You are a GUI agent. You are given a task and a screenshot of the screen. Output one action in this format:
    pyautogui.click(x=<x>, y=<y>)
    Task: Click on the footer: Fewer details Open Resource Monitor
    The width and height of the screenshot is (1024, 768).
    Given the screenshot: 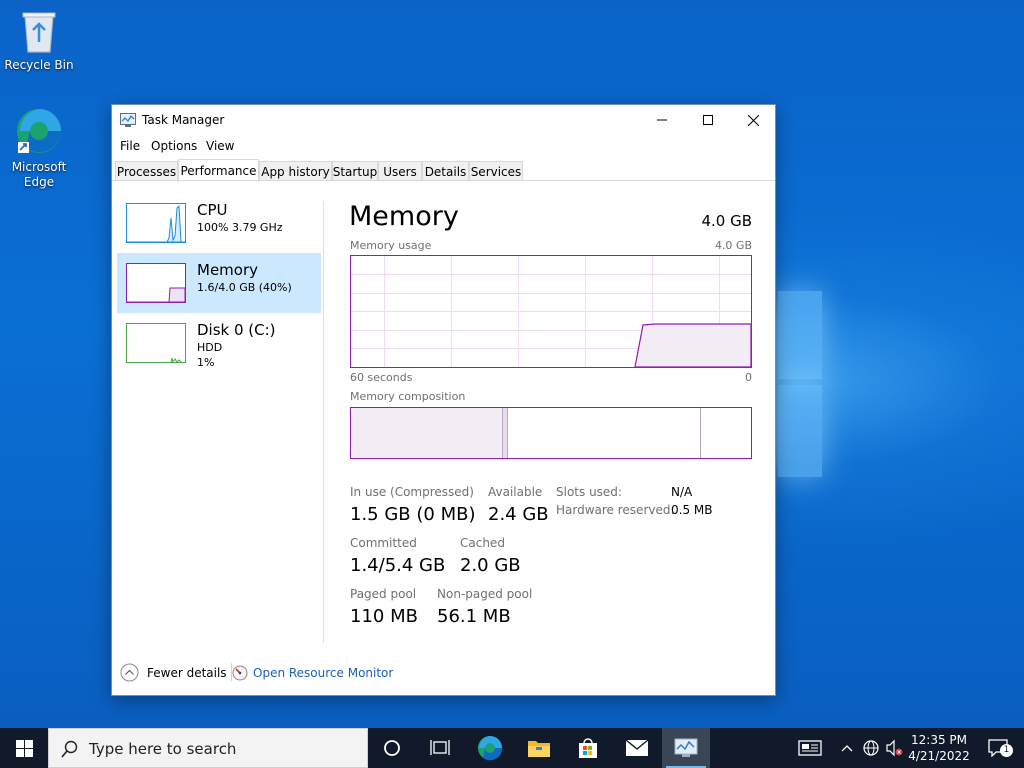 What is the action you would take?
    pyautogui.click(x=443, y=676)
    